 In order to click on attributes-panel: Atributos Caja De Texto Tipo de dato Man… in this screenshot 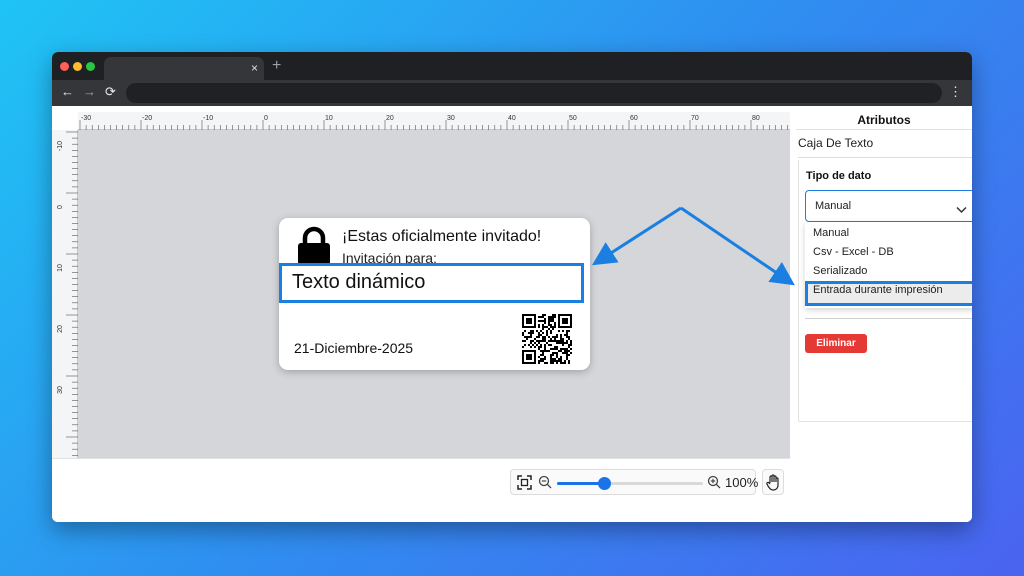, I will do `click(884, 314)`.